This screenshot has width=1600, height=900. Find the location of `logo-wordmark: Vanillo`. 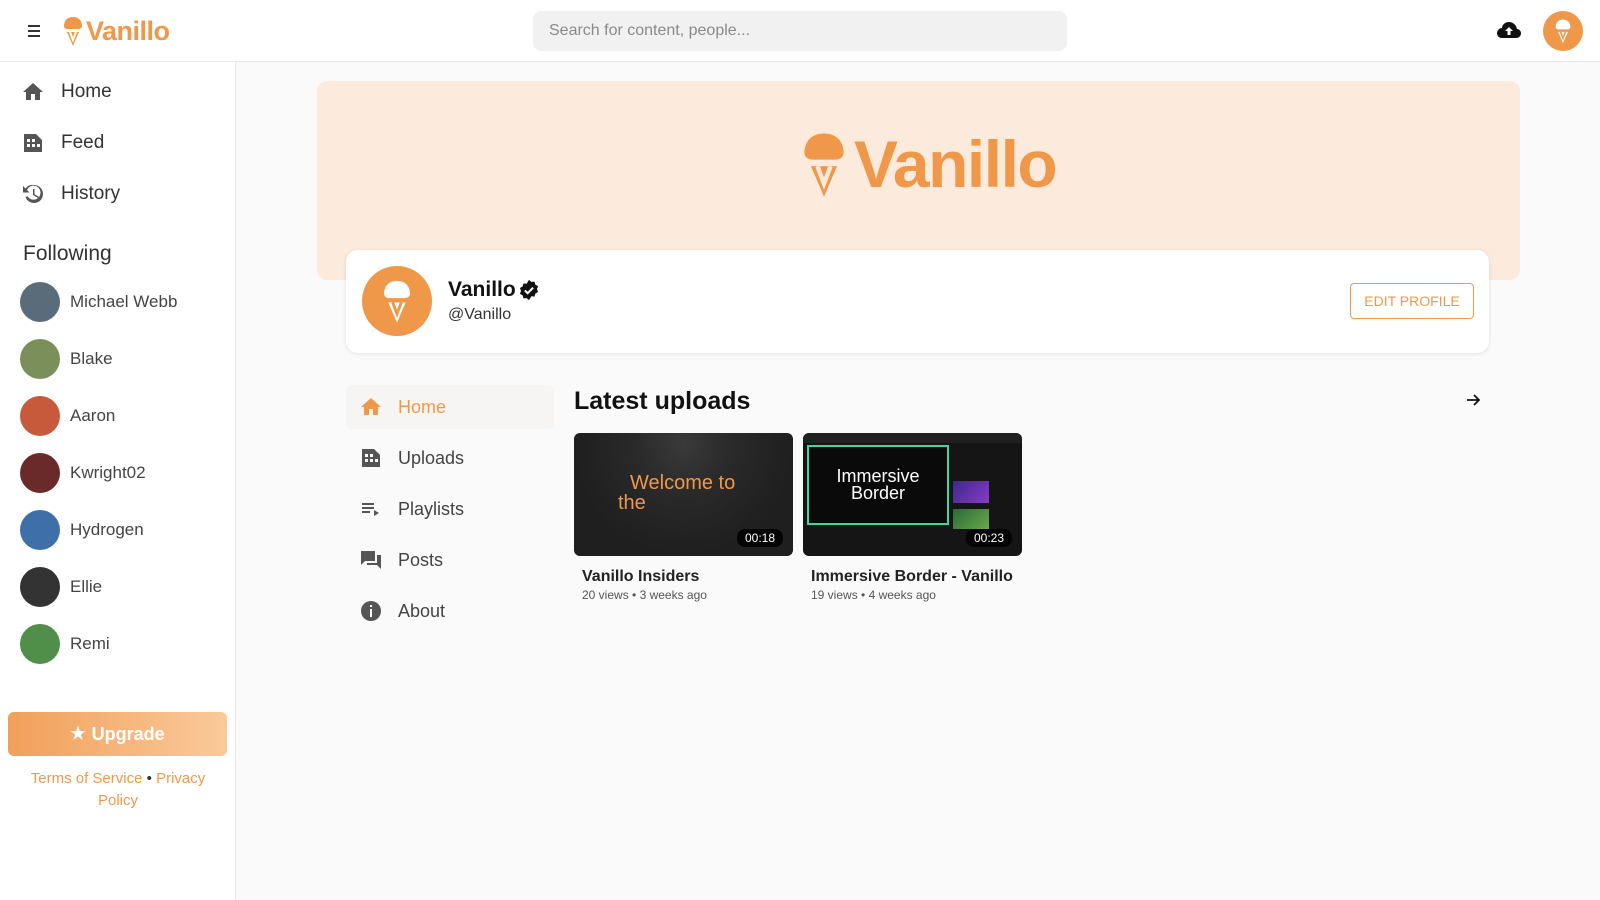

logo-wordmark: Vanillo is located at coordinates (128, 30).